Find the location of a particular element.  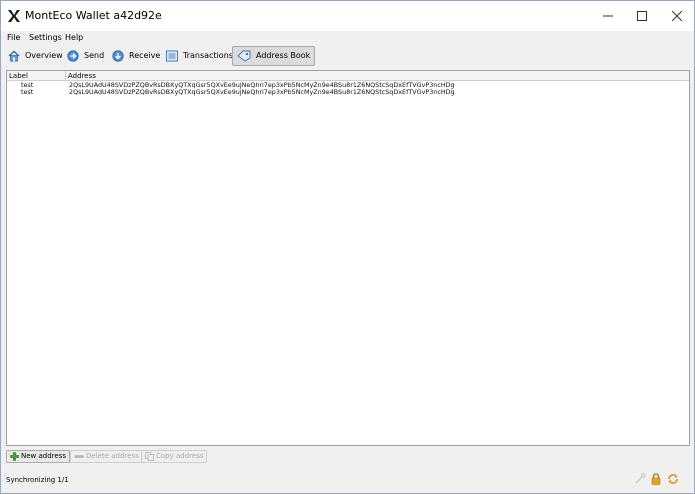

plus-icon is located at coordinates (14, 456).